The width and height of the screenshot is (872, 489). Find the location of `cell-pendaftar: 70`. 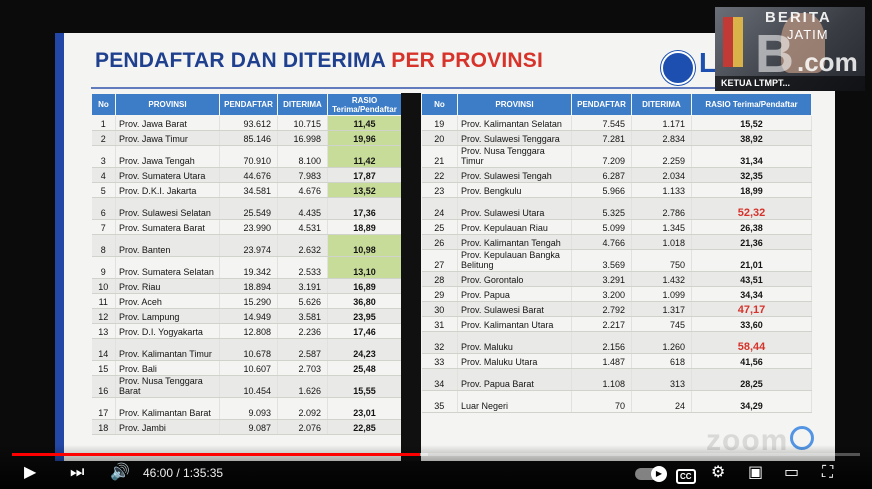

cell-pendaftar: 70 is located at coordinates (601, 401).